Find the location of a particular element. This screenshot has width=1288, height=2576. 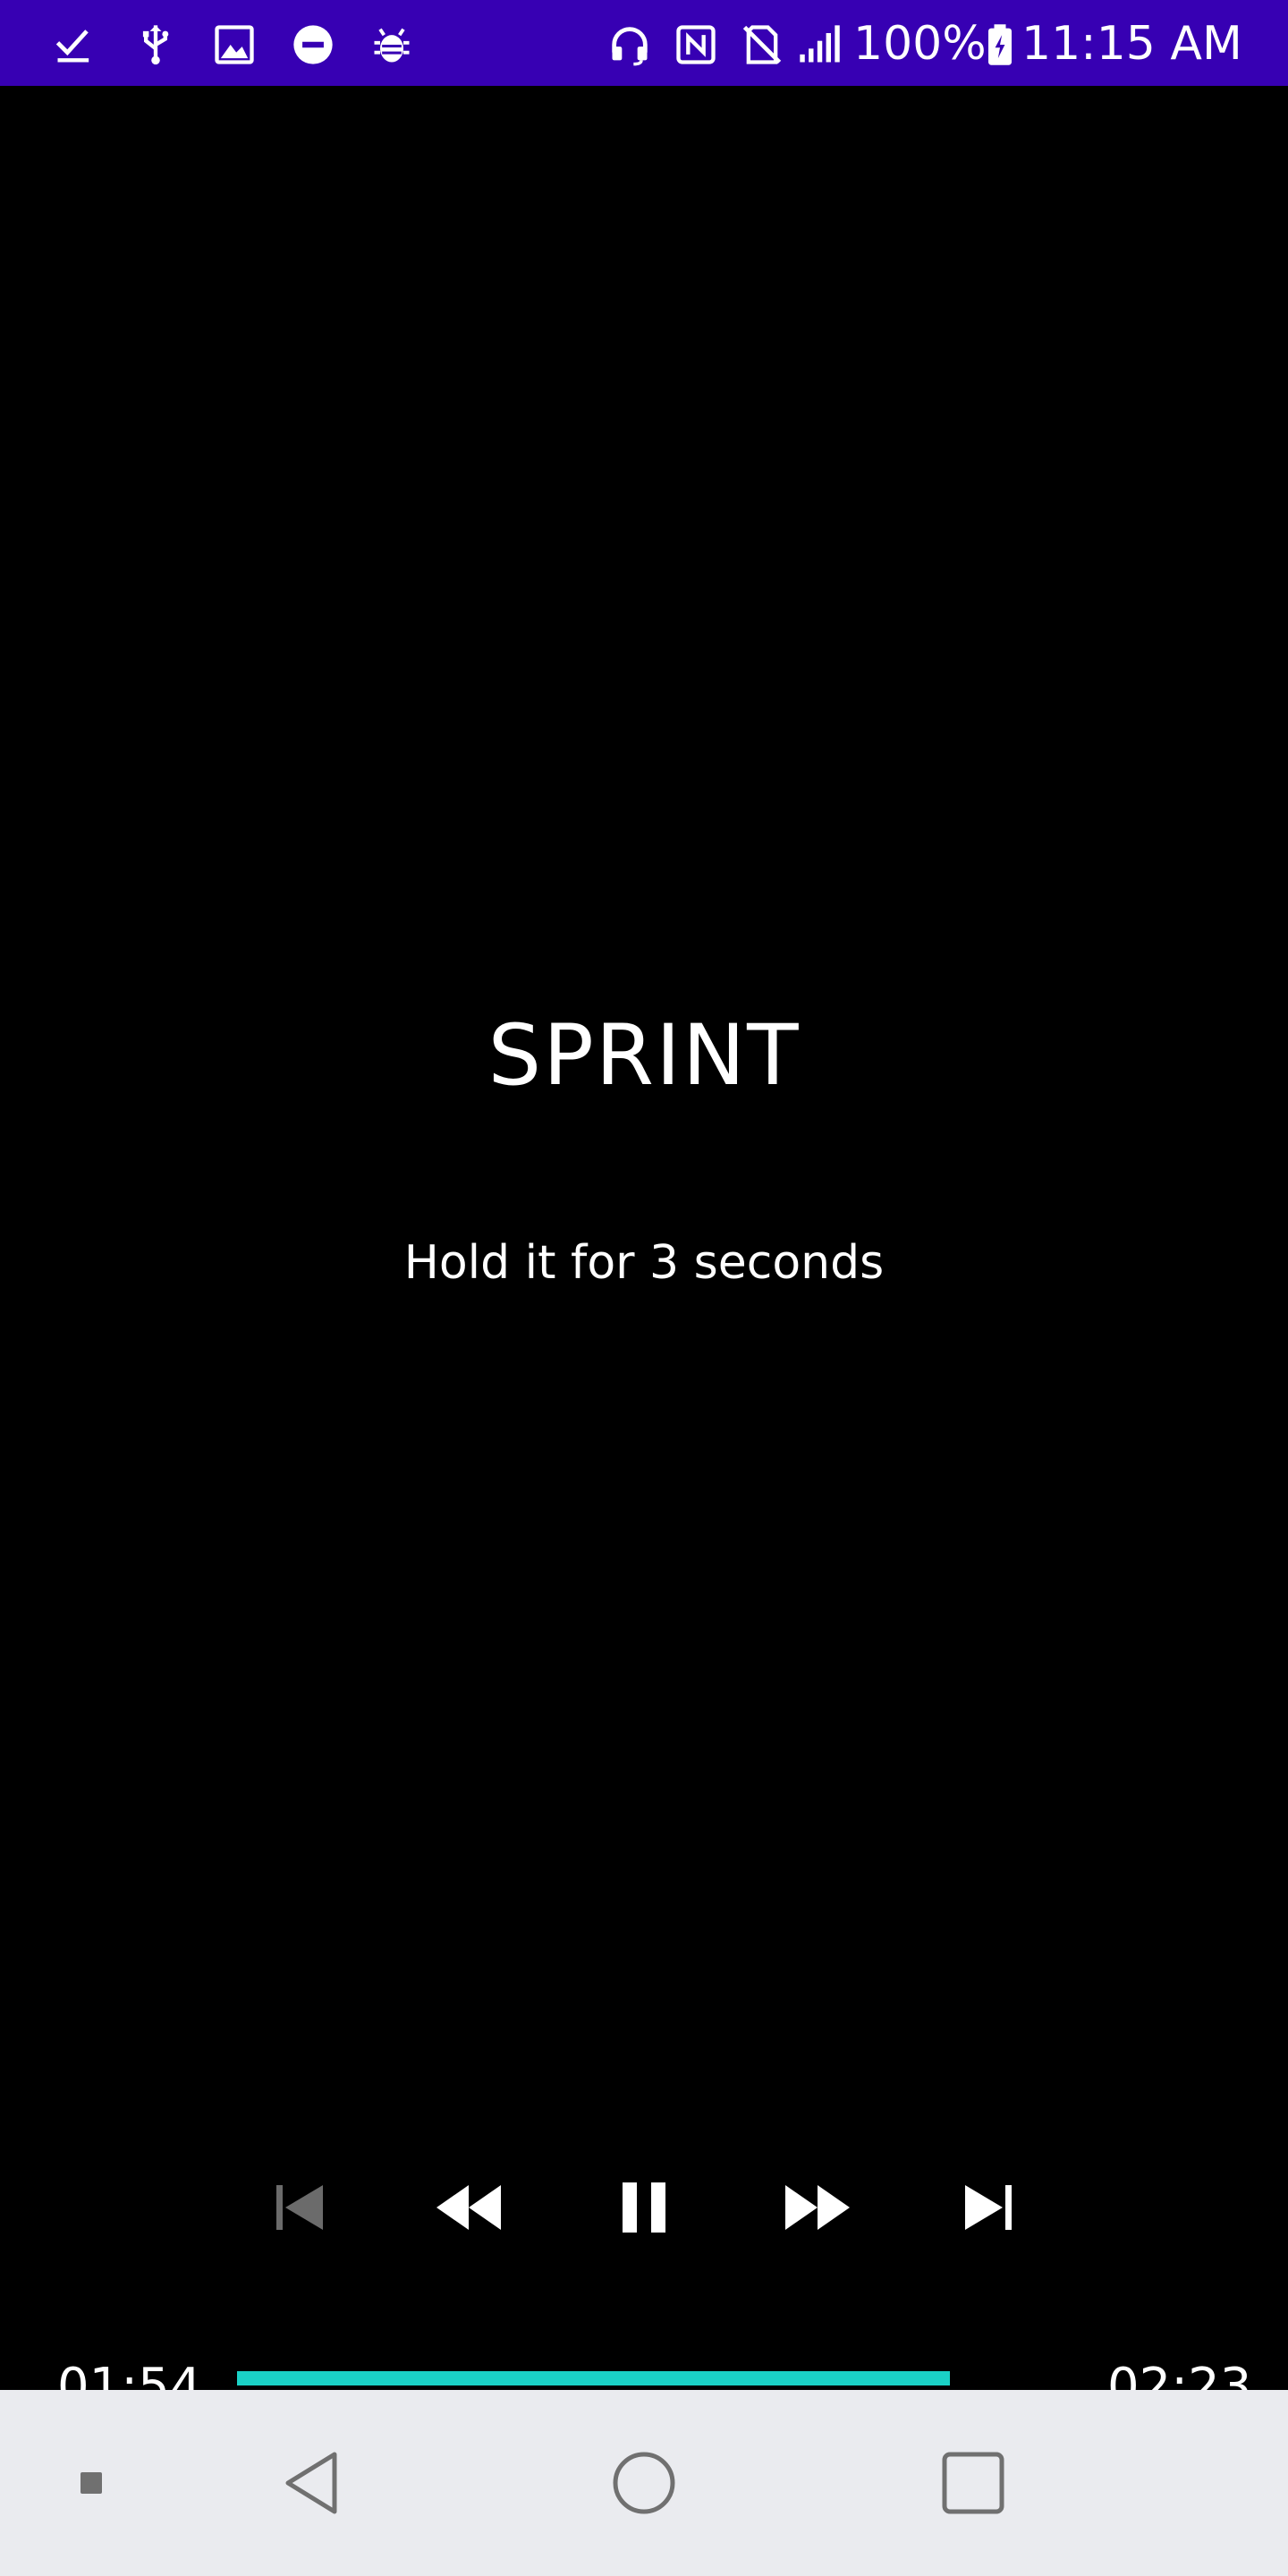

exercise-title: SPRINT is located at coordinates (644, 1056).